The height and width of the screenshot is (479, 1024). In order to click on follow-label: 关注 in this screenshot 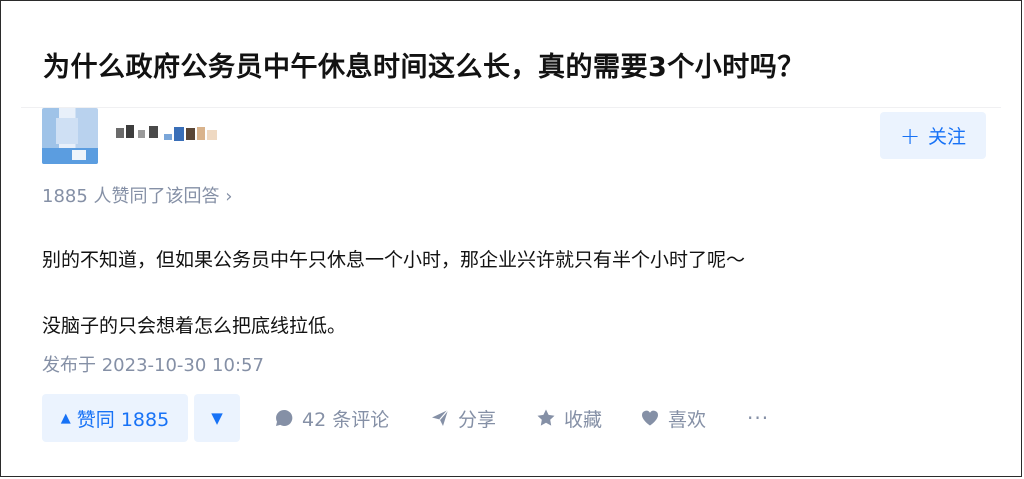, I will do `click(947, 137)`.